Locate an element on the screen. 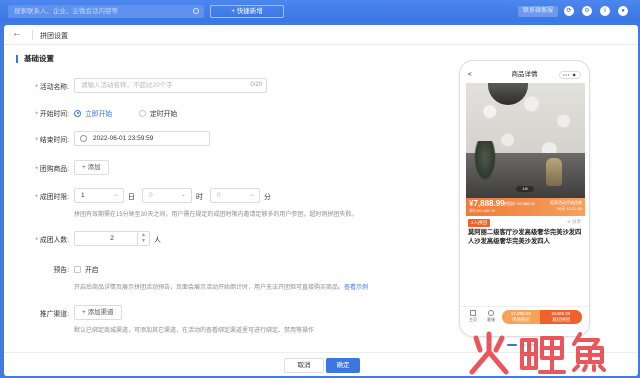  group-size-stepper: 2 ▲ ▼ is located at coordinates (112, 238).